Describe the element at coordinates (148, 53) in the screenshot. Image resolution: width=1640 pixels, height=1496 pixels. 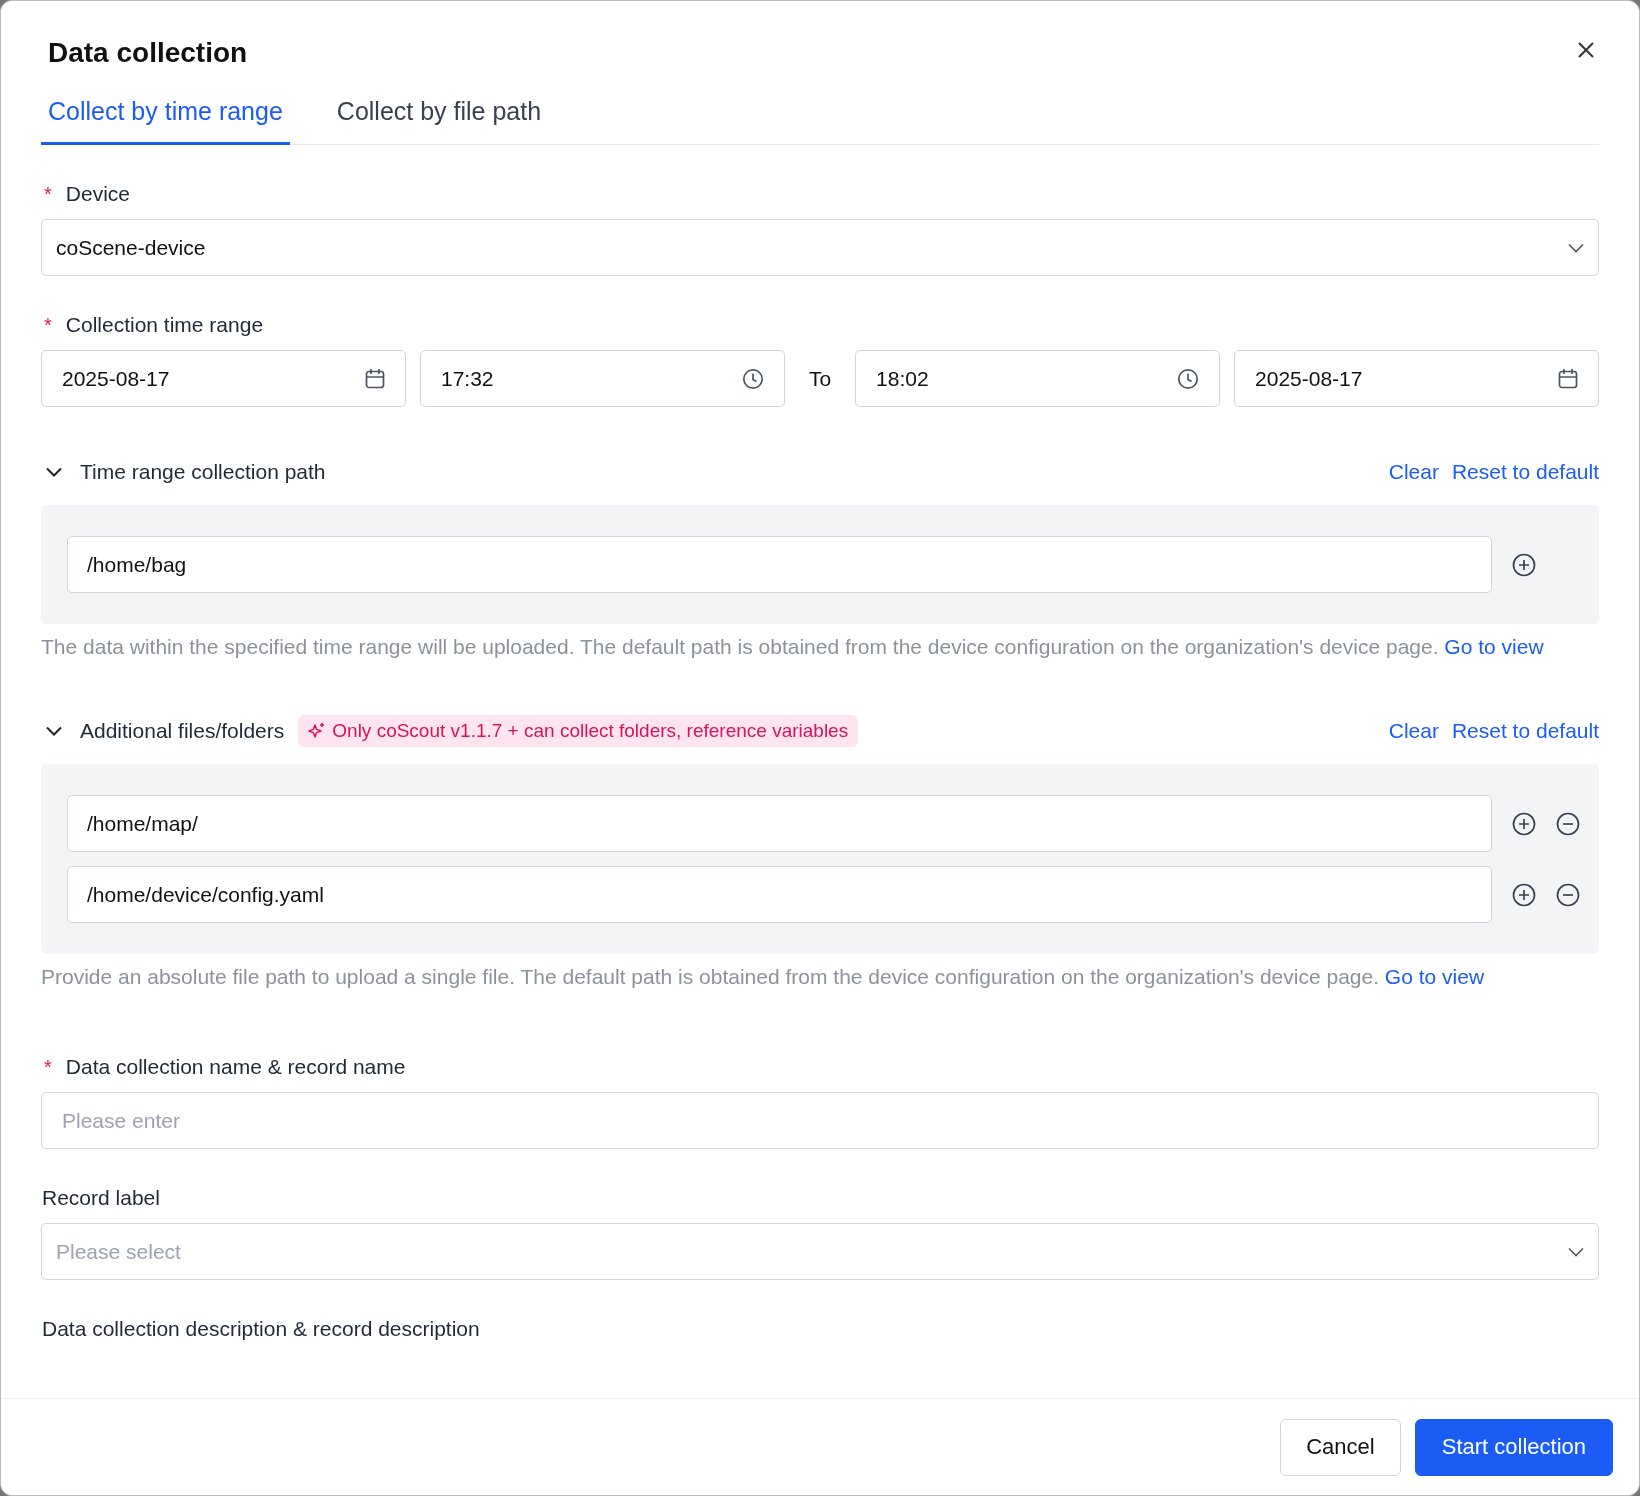
I see `dialog-title: Data collection` at that location.